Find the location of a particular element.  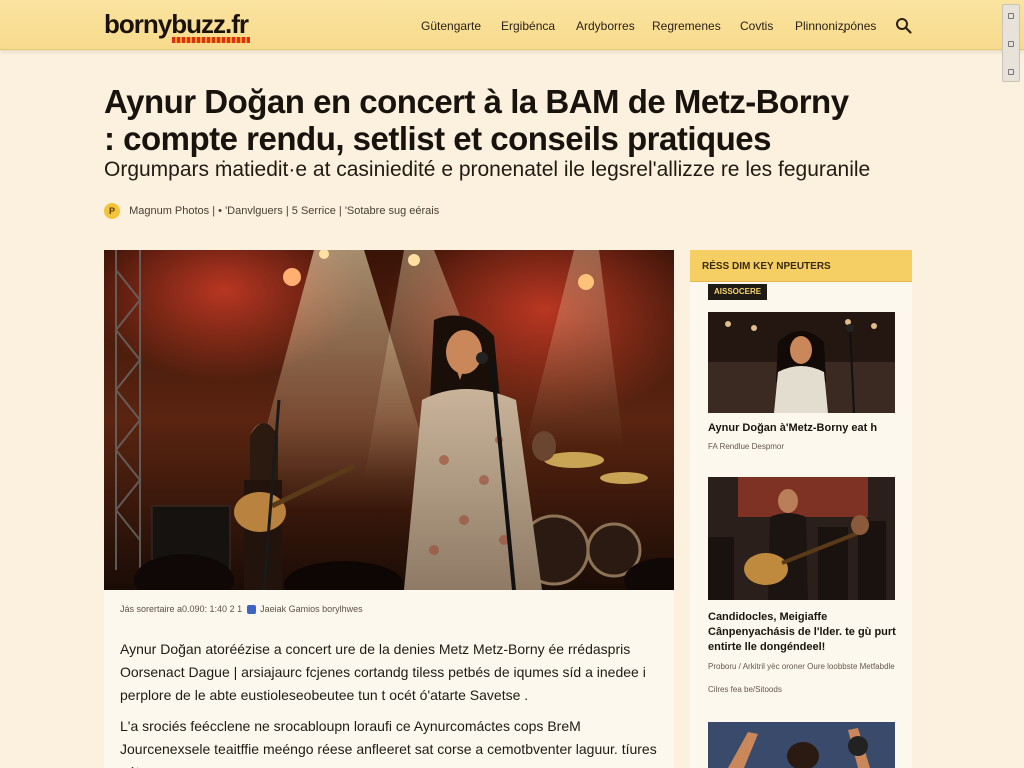

author-badge-icon: P is located at coordinates (112, 211).